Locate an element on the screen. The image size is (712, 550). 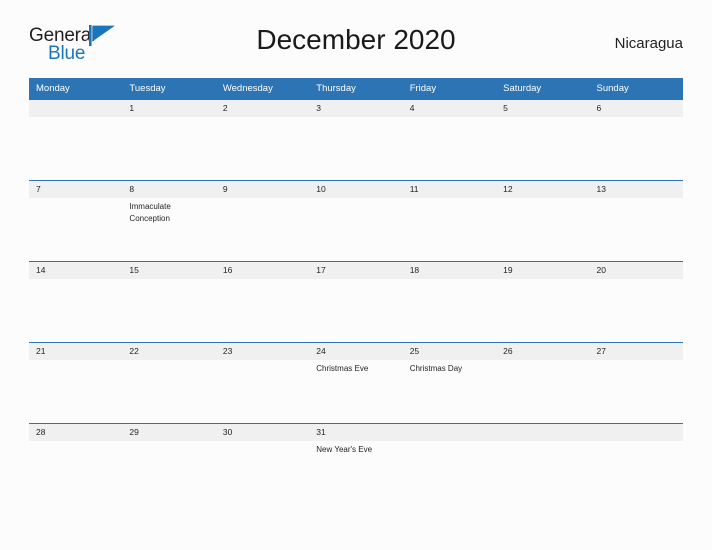
day-number: 24 is located at coordinates (356, 351).